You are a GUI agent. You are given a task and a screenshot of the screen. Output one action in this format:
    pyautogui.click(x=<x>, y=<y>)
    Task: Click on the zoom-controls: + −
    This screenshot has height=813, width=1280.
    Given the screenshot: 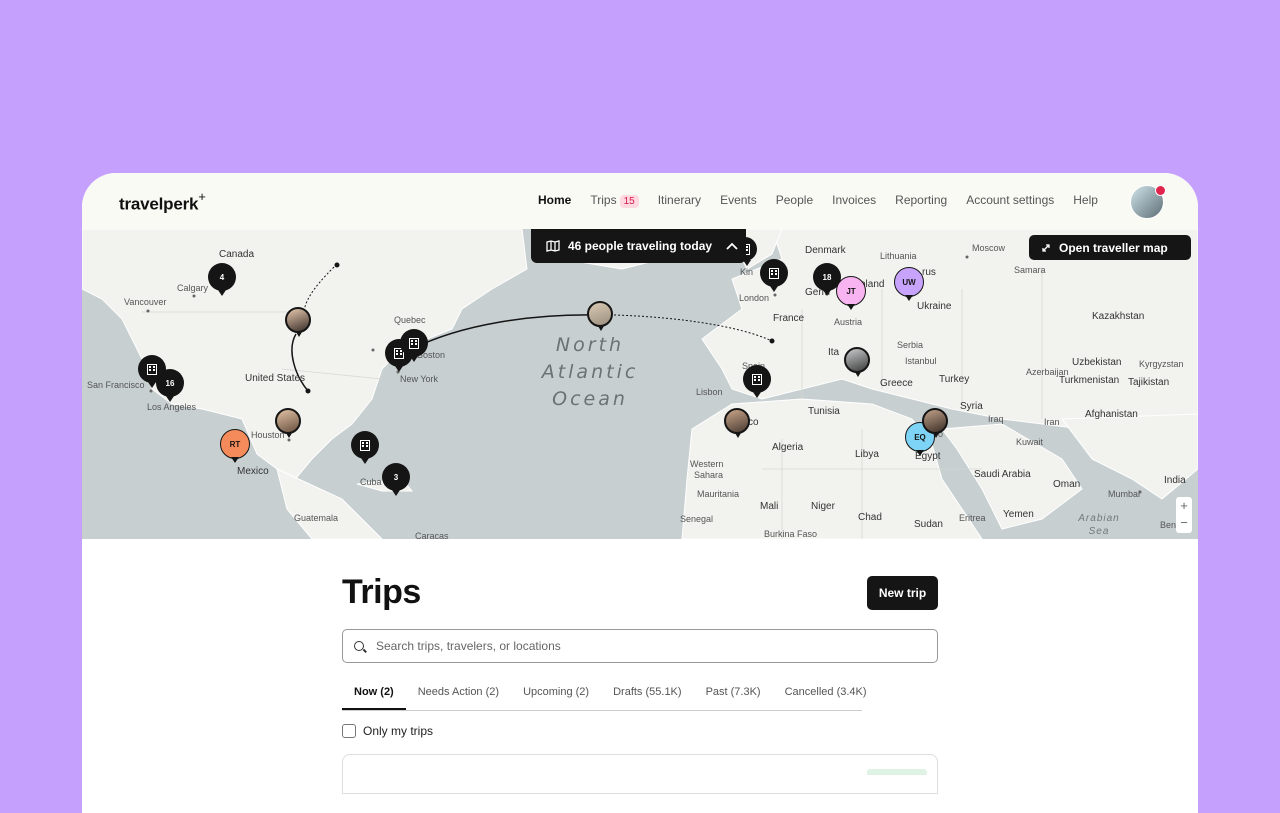 What is the action you would take?
    pyautogui.click(x=1184, y=515)
    